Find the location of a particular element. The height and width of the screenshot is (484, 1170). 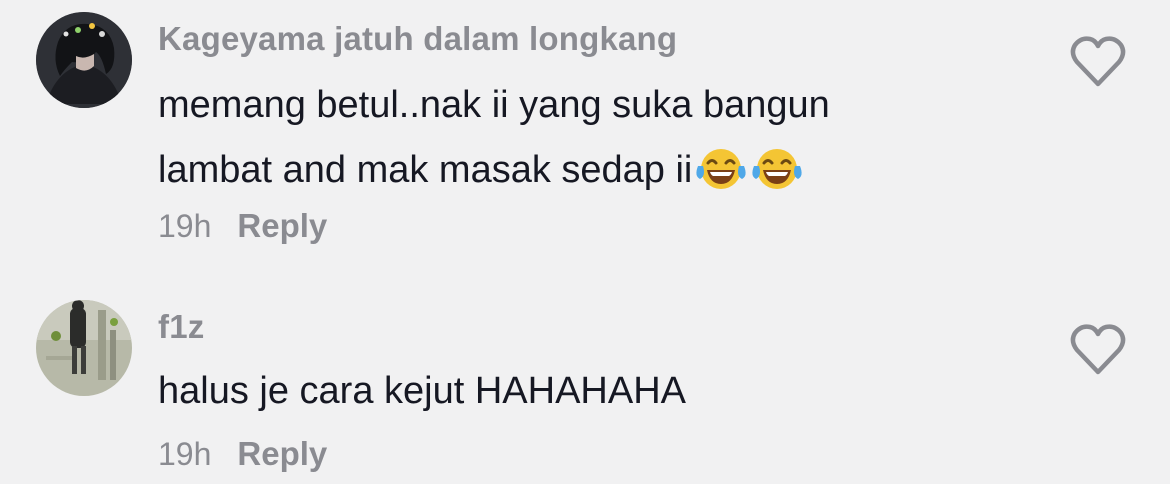

comment-text-line: lambat and mak masak sedap ii is located at coordinates (481, 169).